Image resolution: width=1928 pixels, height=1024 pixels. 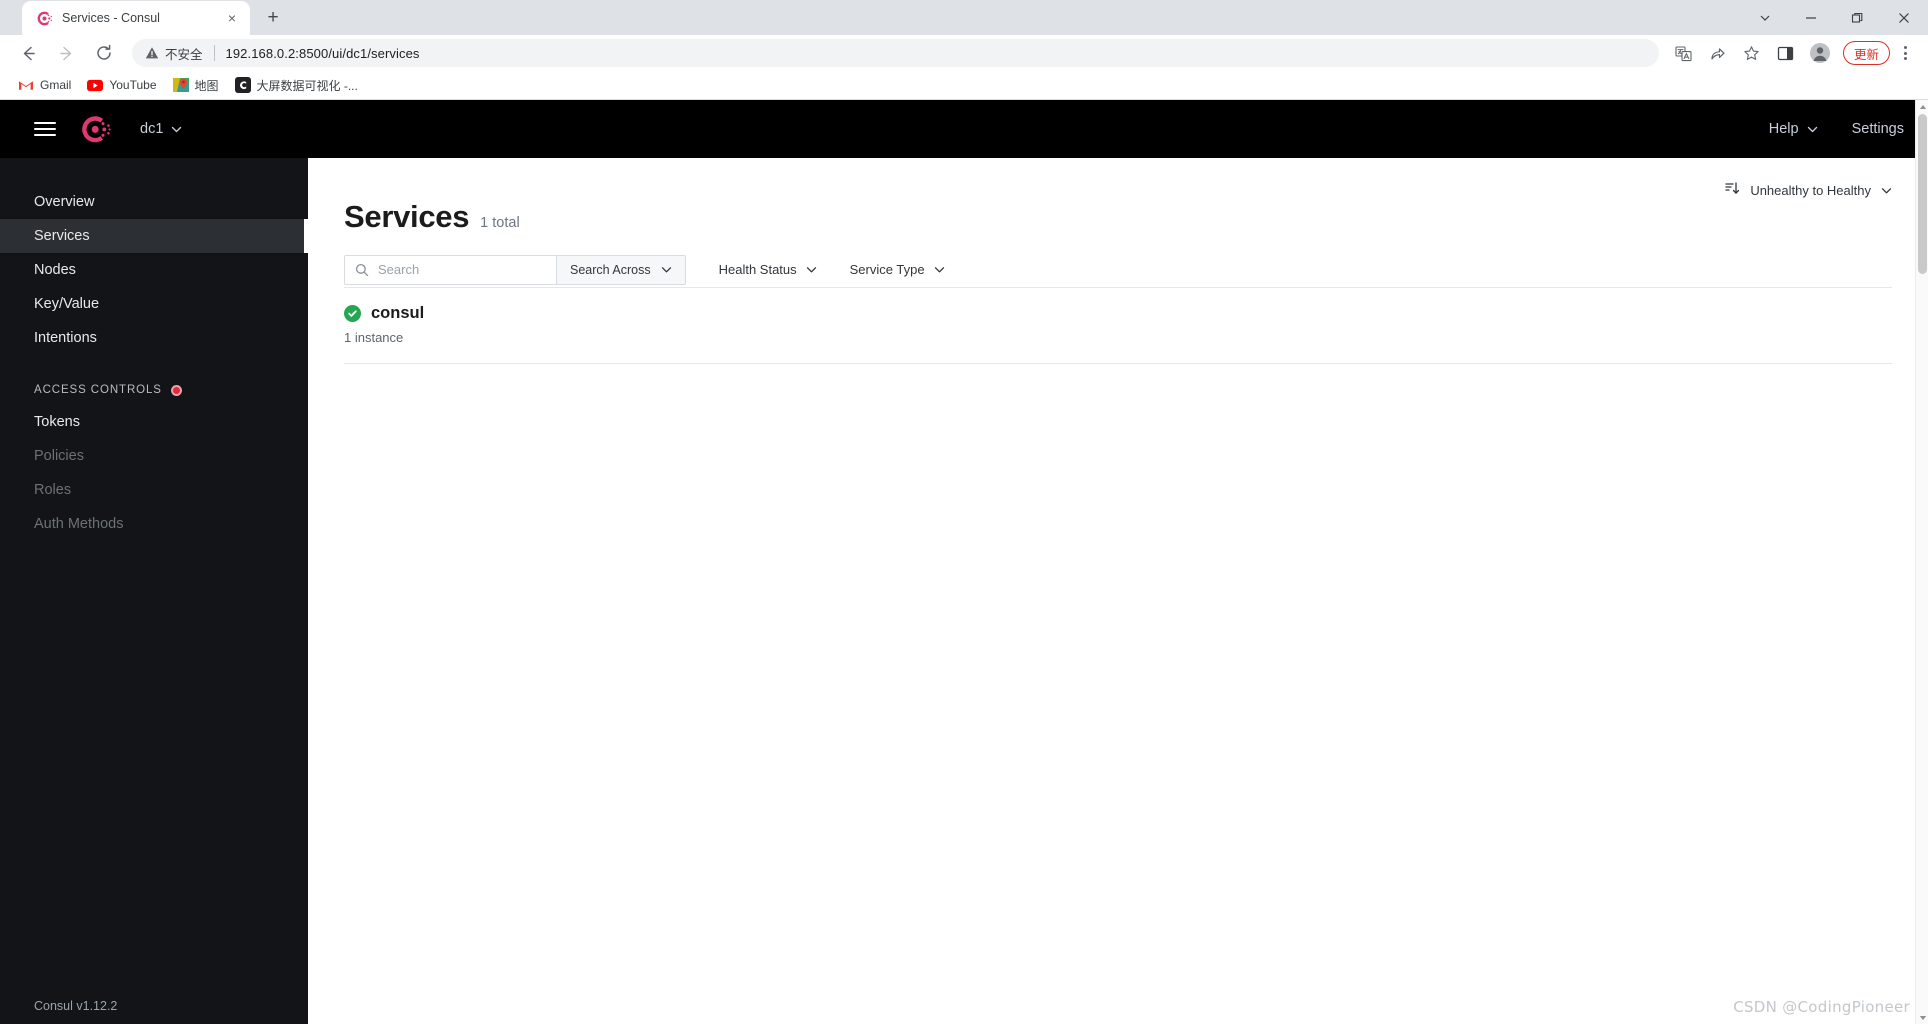 I want to click on back-icon, so click(x=28, y=53).